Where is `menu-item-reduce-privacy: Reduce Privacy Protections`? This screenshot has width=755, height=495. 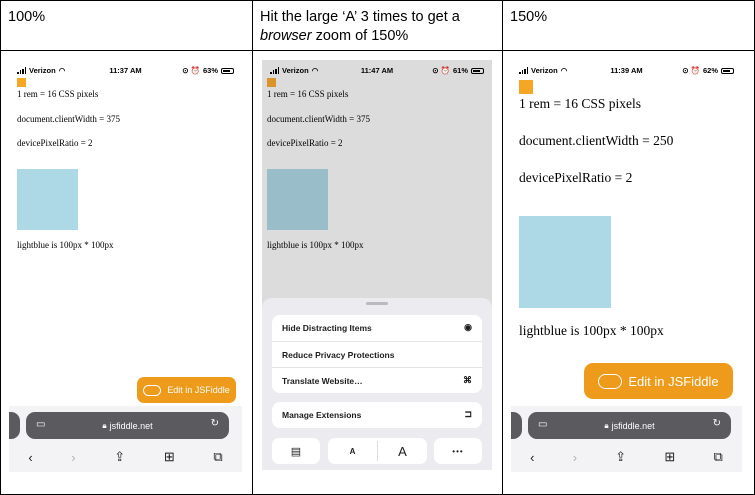
menu-item-reduce-privacy: Reduce Privacy Protections is located at coordinates (377, 354).